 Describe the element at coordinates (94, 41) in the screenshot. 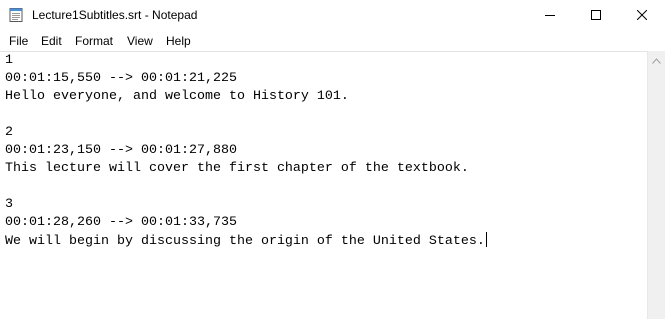

I see `menu-format: Format` at that location.